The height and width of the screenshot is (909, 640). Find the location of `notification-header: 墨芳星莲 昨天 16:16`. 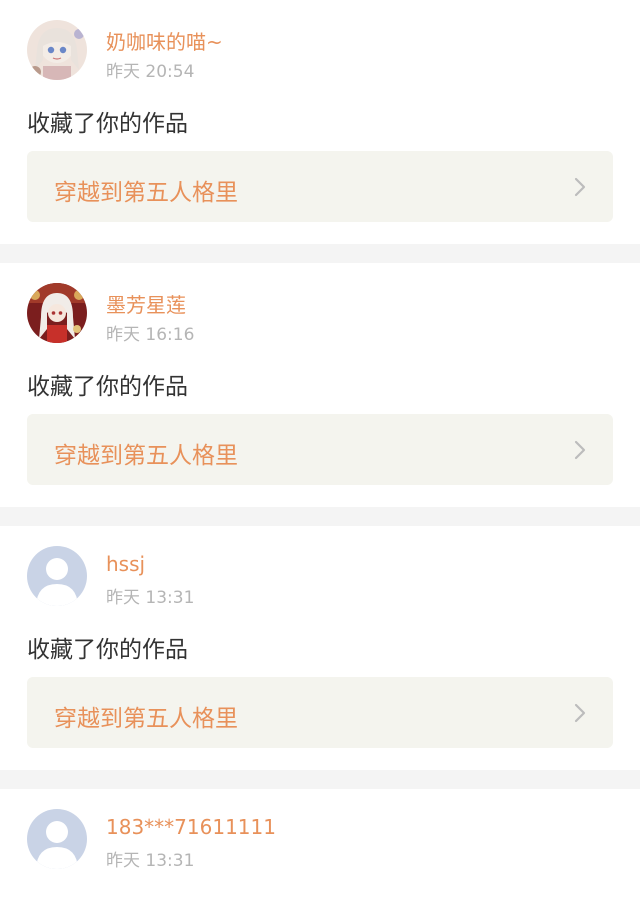

notification-header: 墨芳星莲 昨天 16:16 is located at coordinates (320, 314).